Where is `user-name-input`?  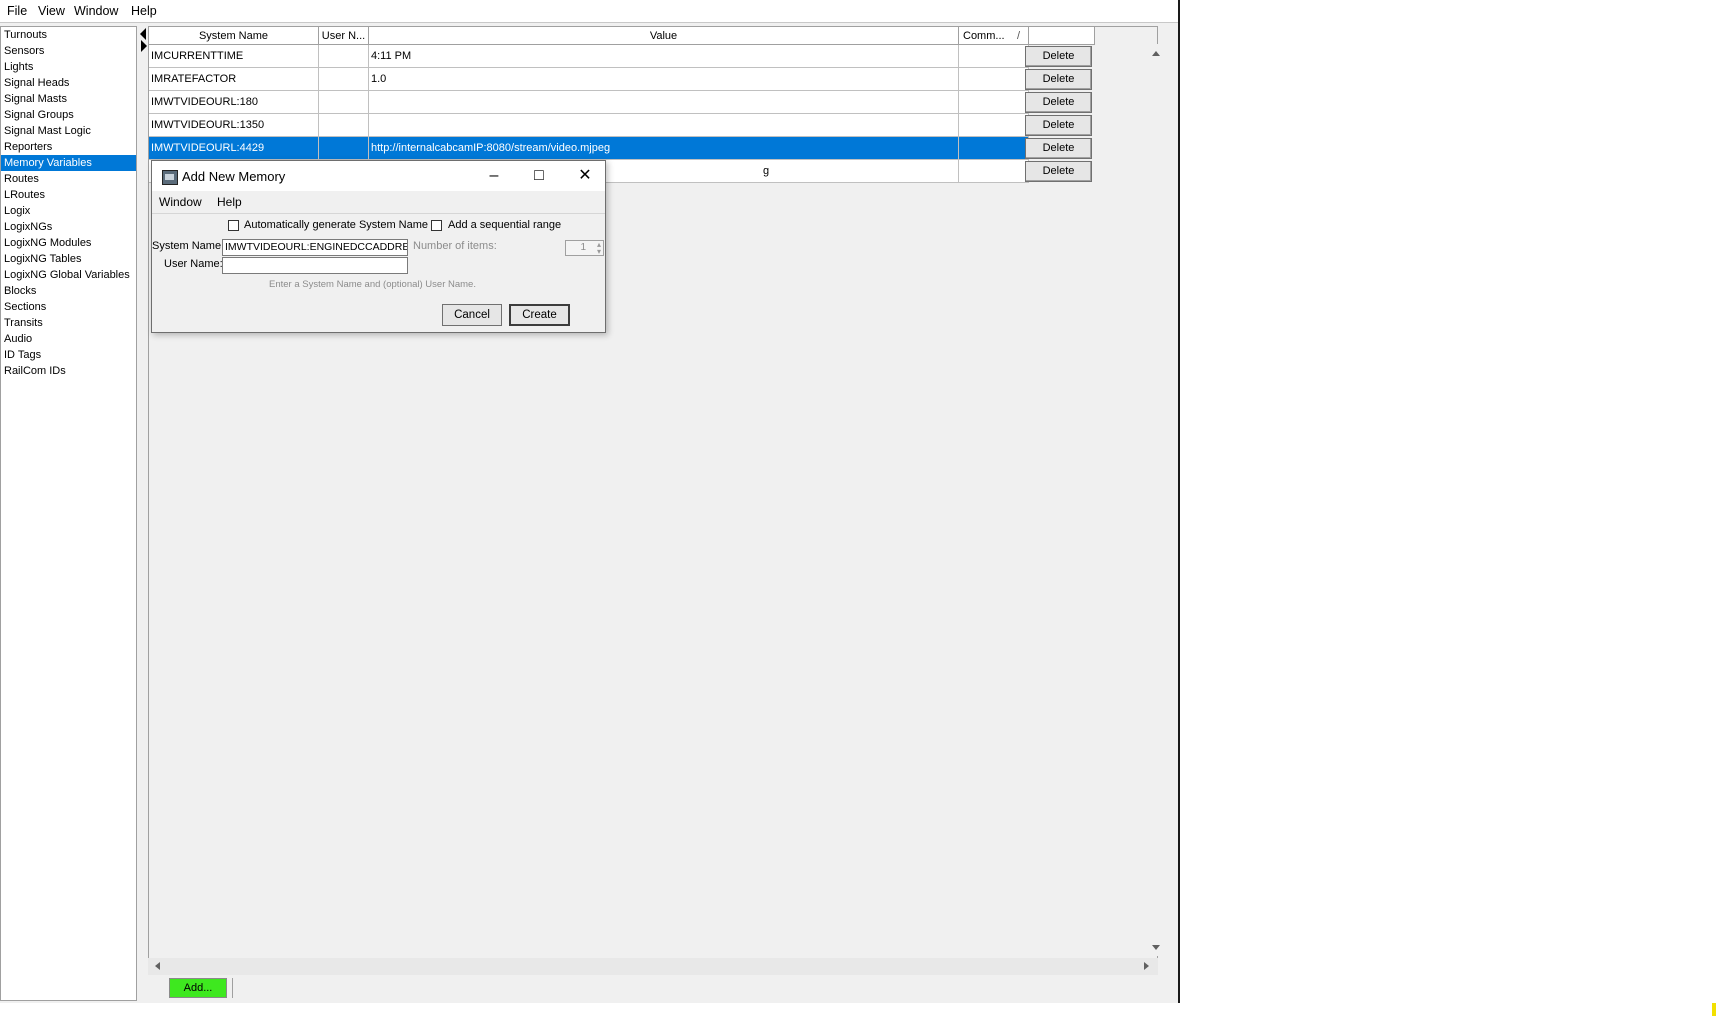
user-name-input is located at coordinates (315, 265).